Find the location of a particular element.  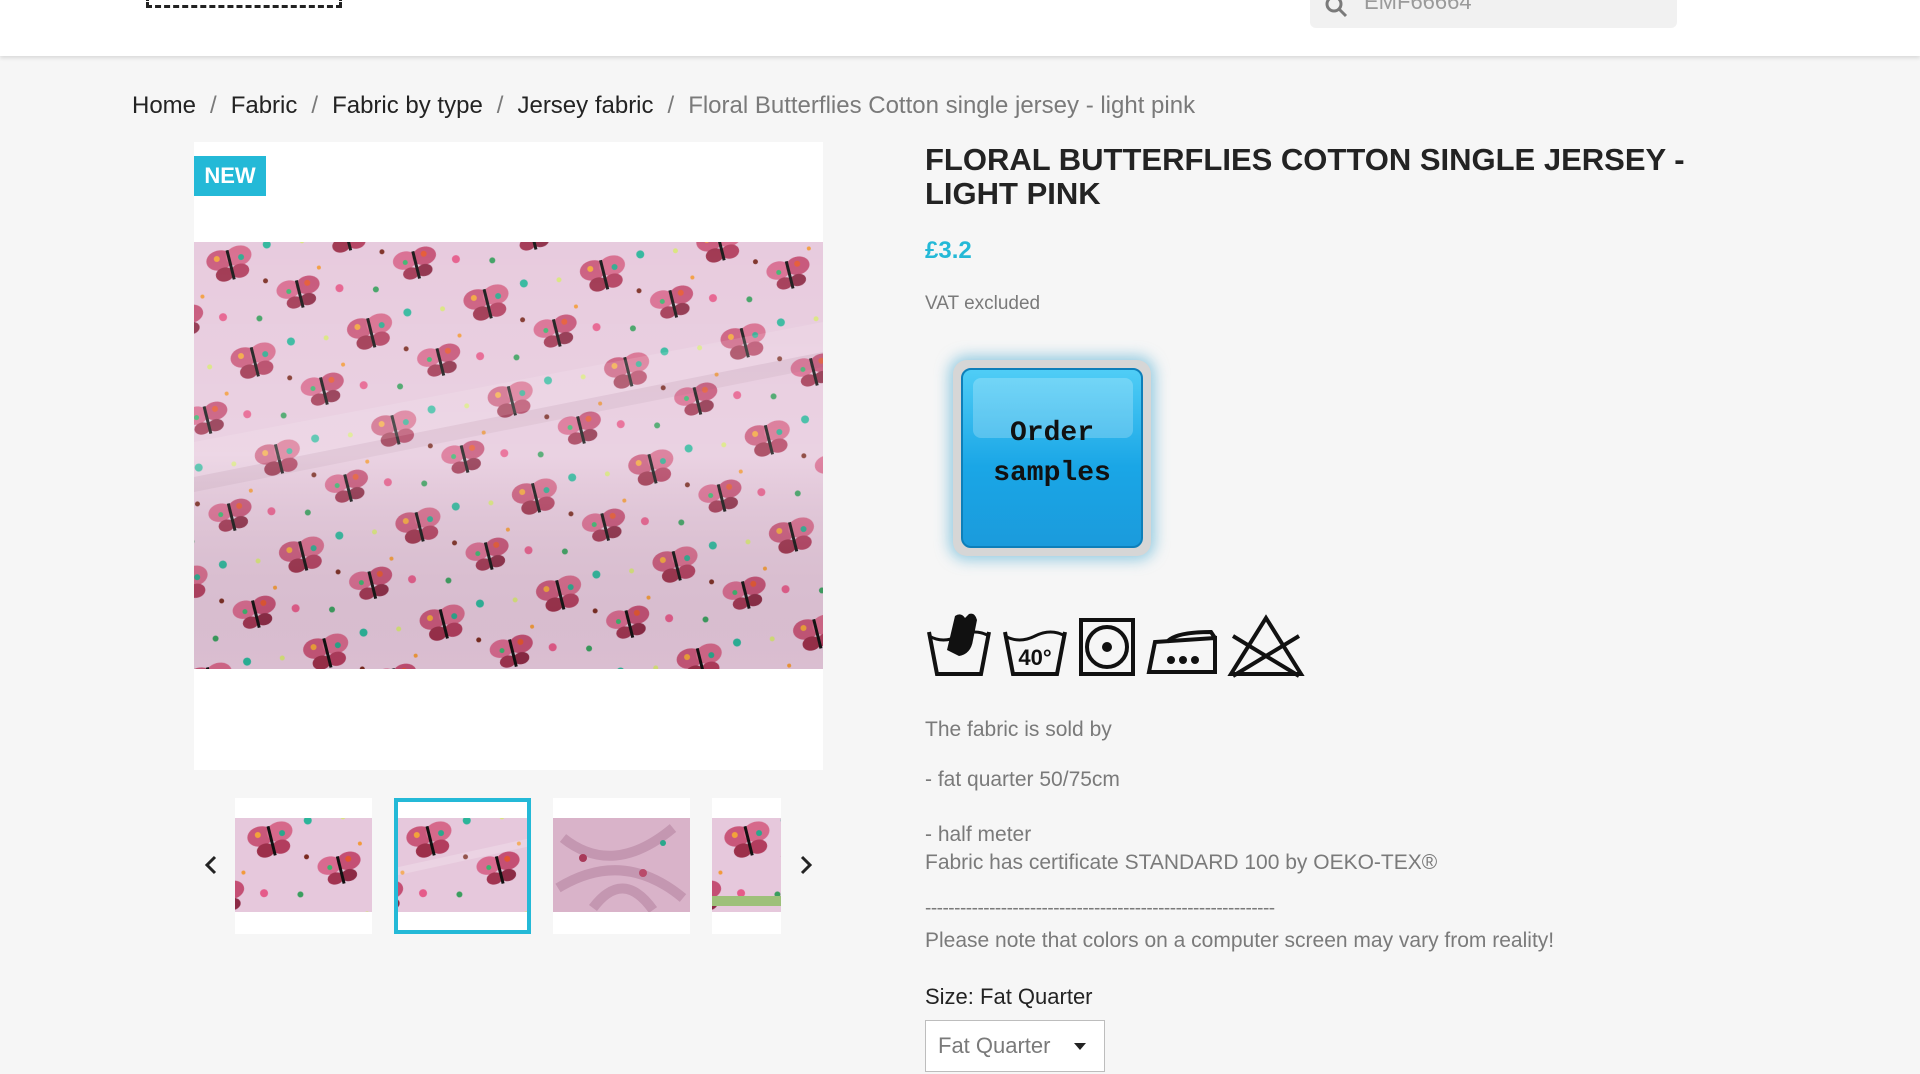

breadcrumb-fabric: Fabric is located at coordinates (264, 106).